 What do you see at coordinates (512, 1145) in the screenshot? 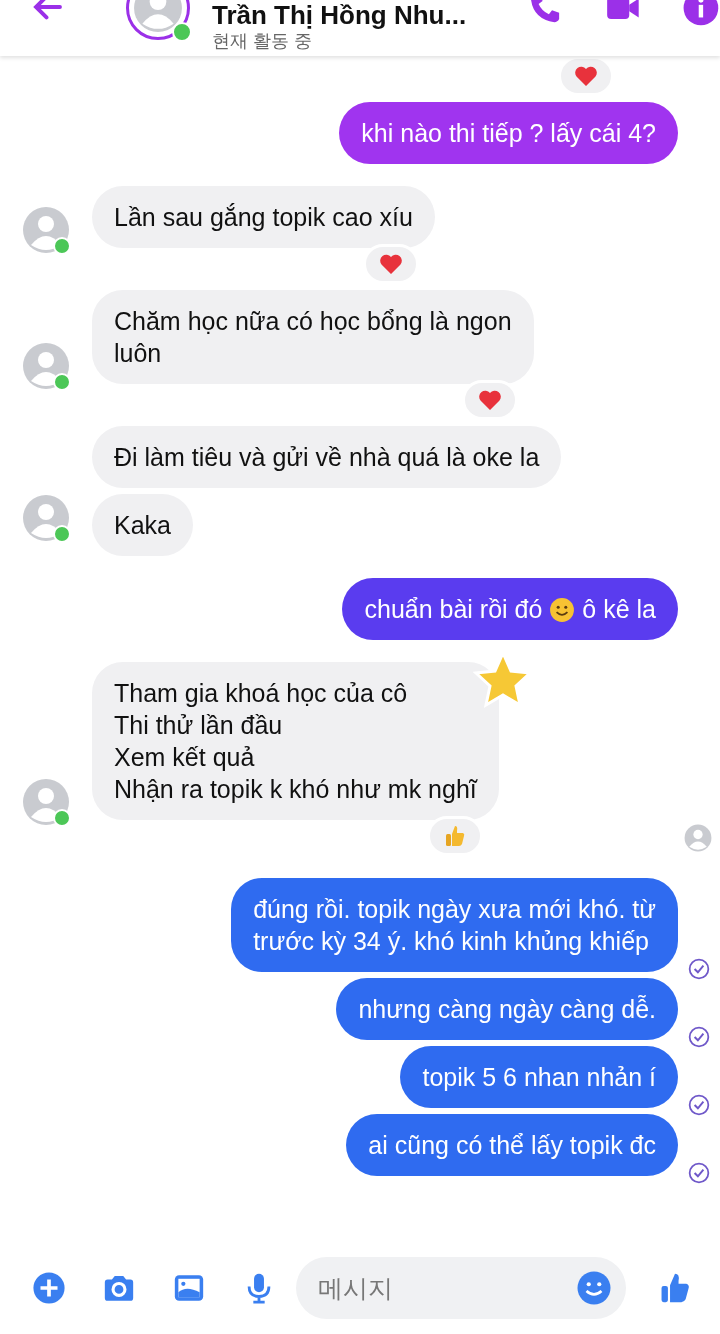
I see `message-bubble: ai cũng có thể lấy topik đc` at bounding box center [512, 1145].